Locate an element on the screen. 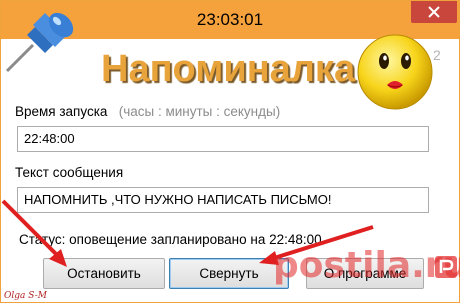 This screenshot has width=460, height=303. start-time-label: Время запуска (часы : минуты : секунды) is located at coordinates (147, 111).